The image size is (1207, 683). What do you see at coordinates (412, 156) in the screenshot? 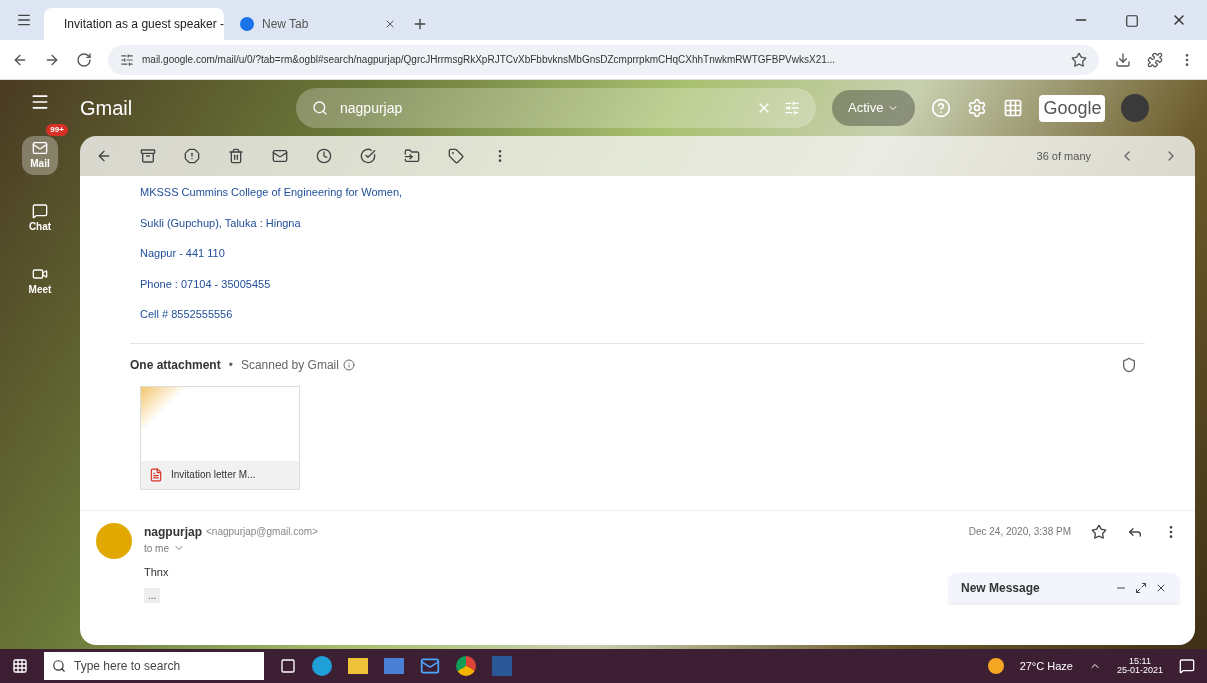
I see `move-icon` at bounding box center [412, 156].